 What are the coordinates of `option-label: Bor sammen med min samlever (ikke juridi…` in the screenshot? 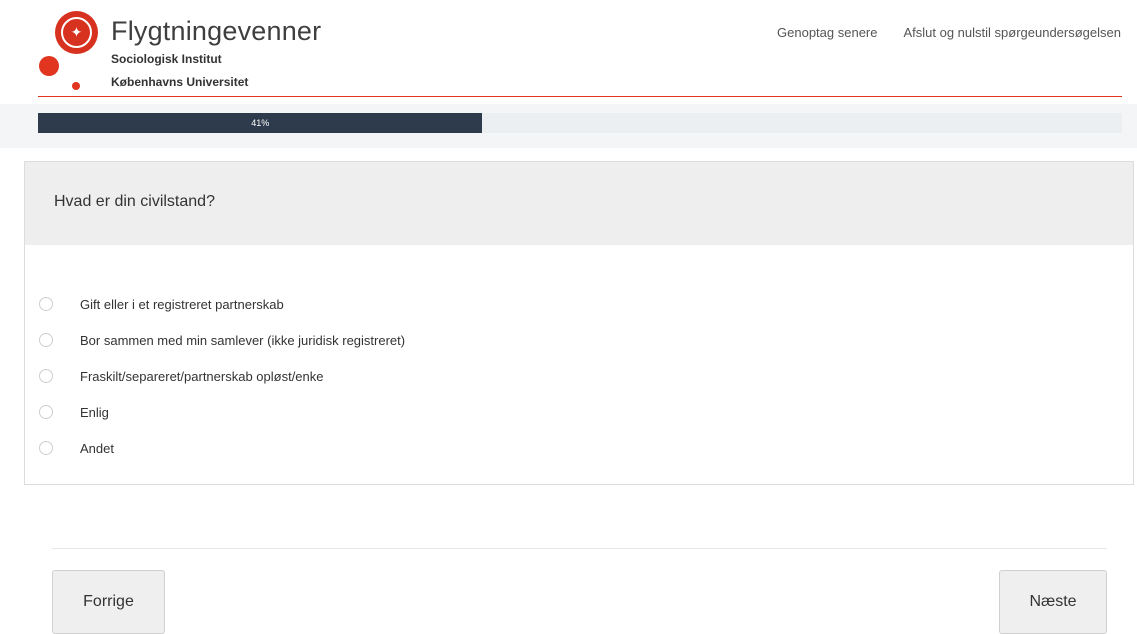 It's located at (243, 340).